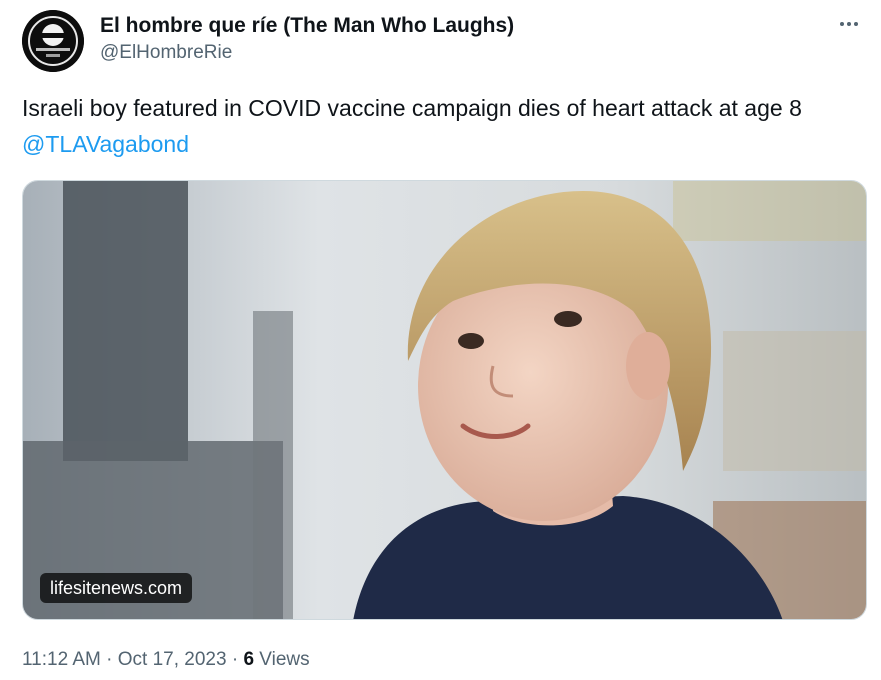 Image resolution: width=881 pixels, height=680 pixels. What do you see at coordinates (172, 659) in the screenshot?
I see `tweet-date: Oct 17, 2023` at bounding box center [172, 659].